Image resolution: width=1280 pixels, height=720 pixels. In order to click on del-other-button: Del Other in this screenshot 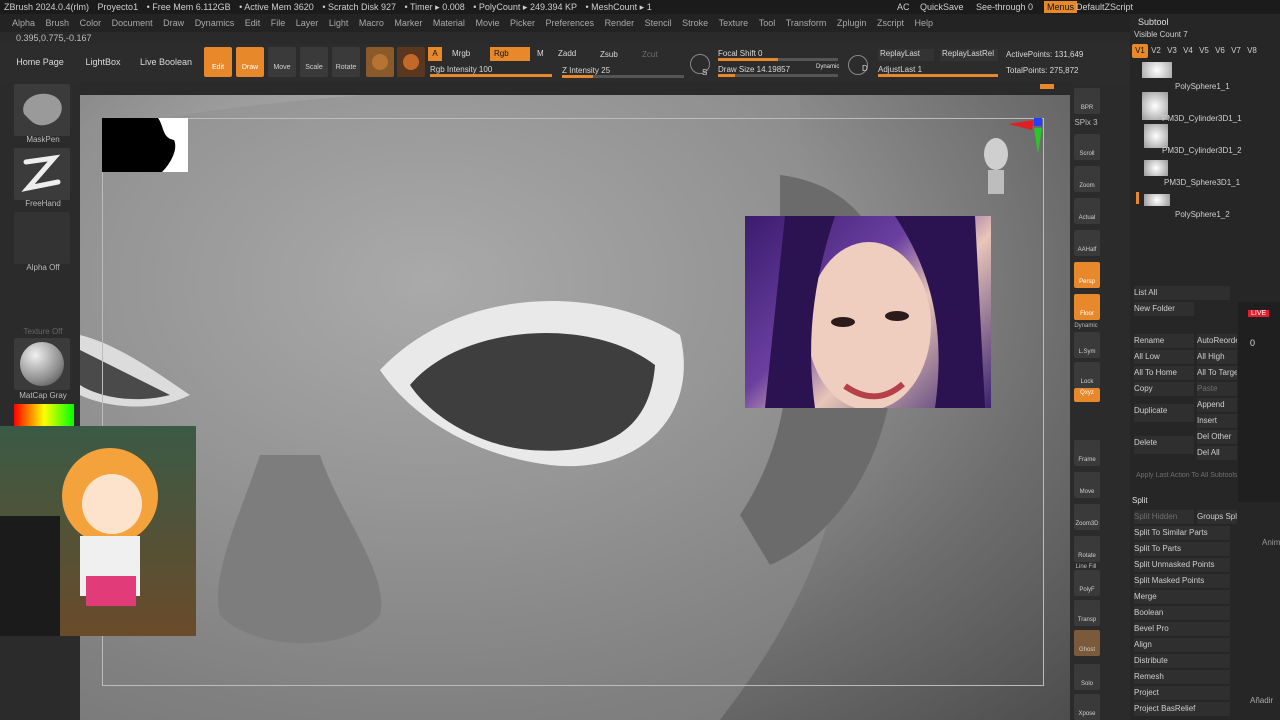, I will do `click(1217, 437)`.